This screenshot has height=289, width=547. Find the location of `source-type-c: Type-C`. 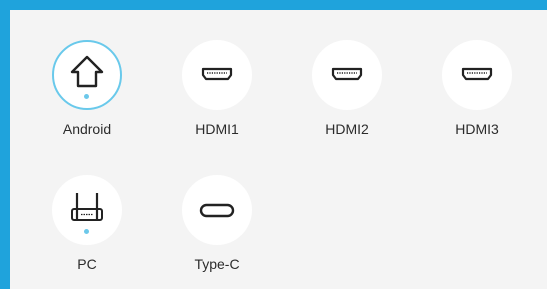

source-type-c: Type-C is located at coordinates (217, 230).